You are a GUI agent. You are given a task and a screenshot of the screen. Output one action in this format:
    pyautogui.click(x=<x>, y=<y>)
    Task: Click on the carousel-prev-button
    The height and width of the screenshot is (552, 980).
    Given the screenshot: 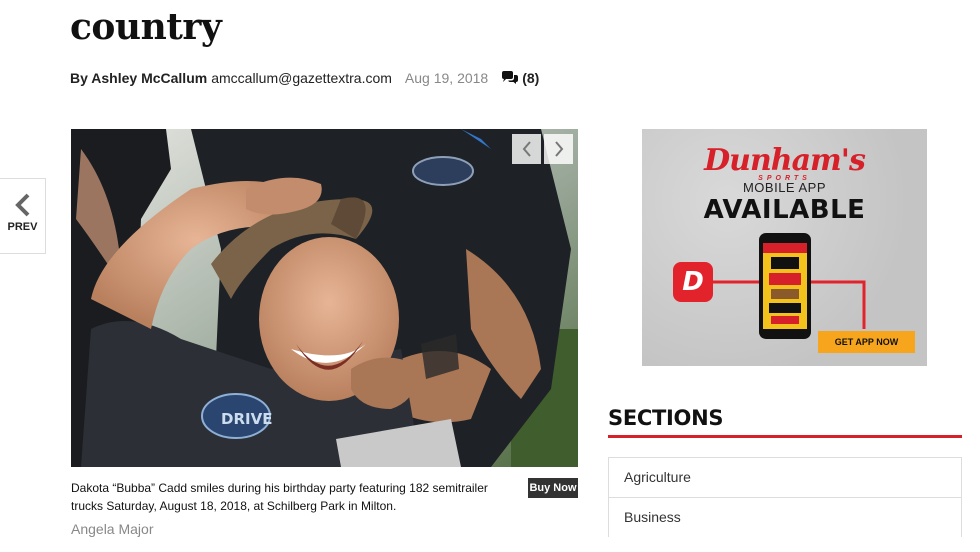 What is the action you would take?
    pyautogui.click(x=526, y=149)
    